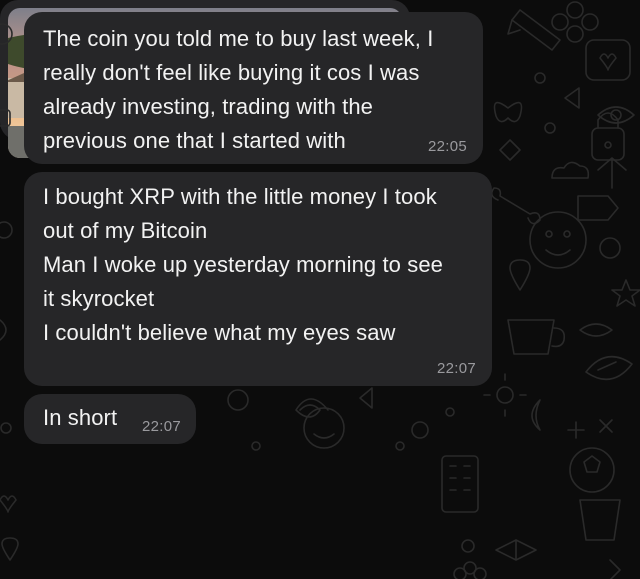 The height and width of the screenshot is (579, 640). Describe the element at coordinates (324, 428) in the screenshot. I see `mid-face-icon` at that location.